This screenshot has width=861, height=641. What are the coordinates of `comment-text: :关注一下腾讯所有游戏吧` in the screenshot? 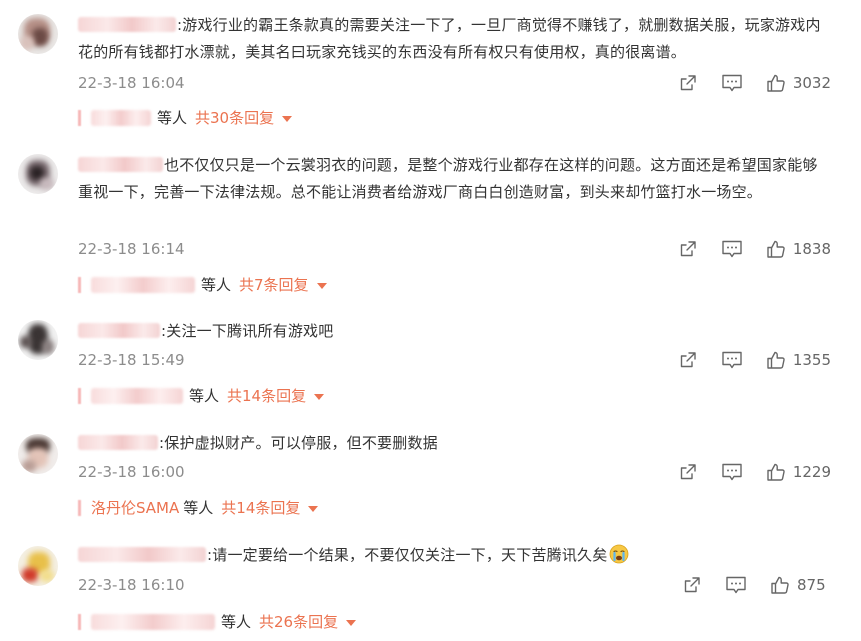 It's located at (454, 331).